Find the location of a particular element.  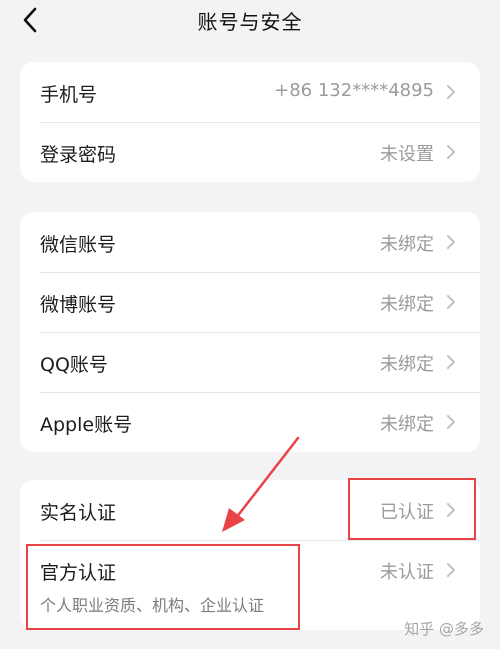

highlight-box-verified-status is located at coordinates (412, 509).